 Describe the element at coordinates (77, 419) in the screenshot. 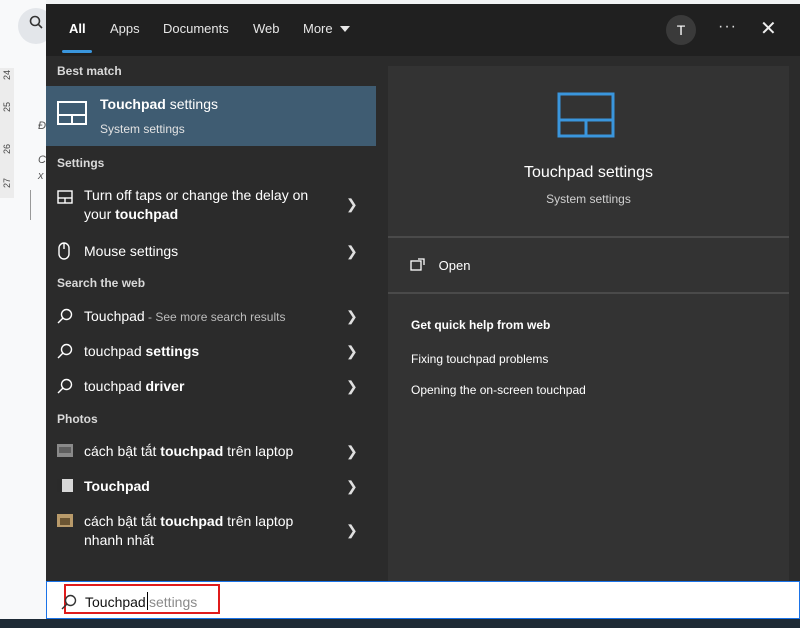

I see `photos-heading: Photos` at that location.